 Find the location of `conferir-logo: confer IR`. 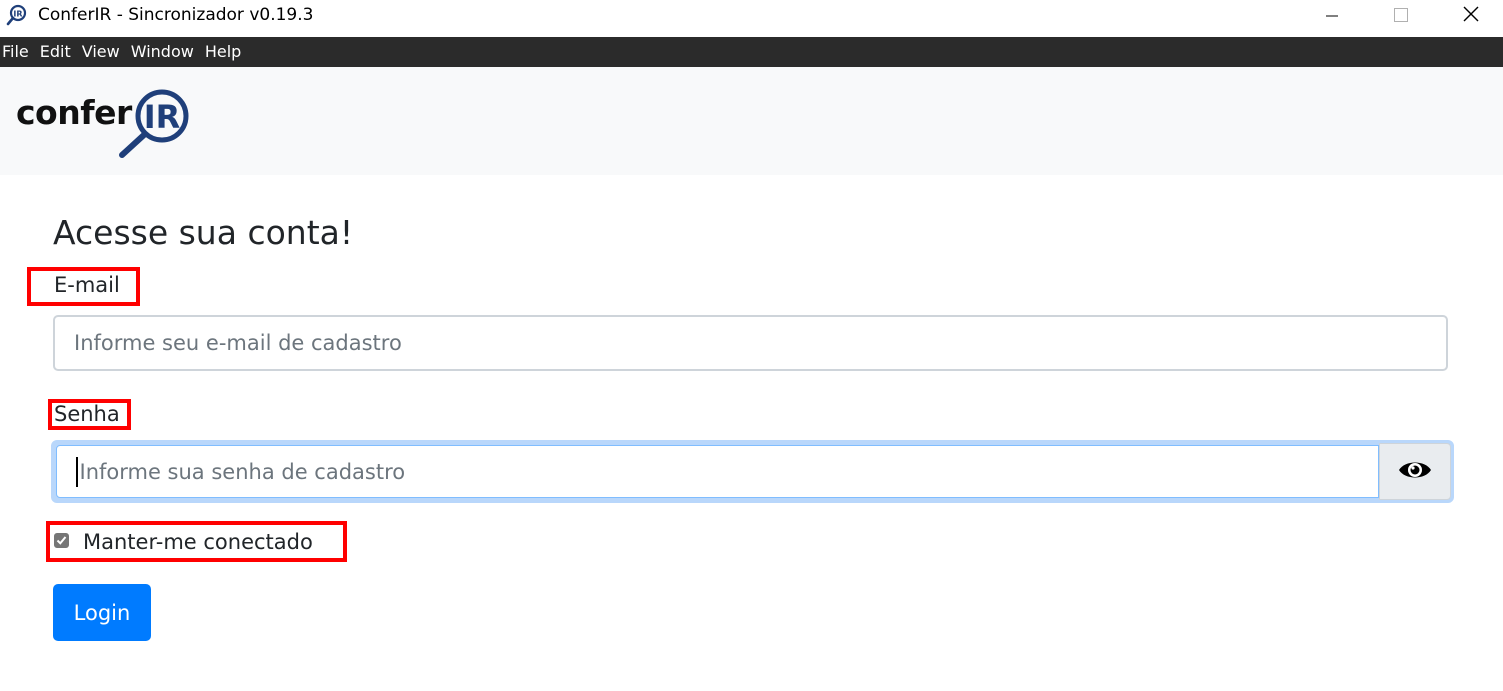

conferir-logo: confer IR is located at coordinates (109, 122).